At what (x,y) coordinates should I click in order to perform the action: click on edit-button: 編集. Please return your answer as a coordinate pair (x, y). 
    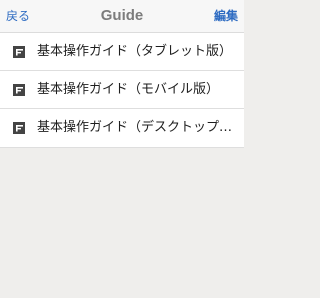
    Looking at the image, I should click on (226, 16).